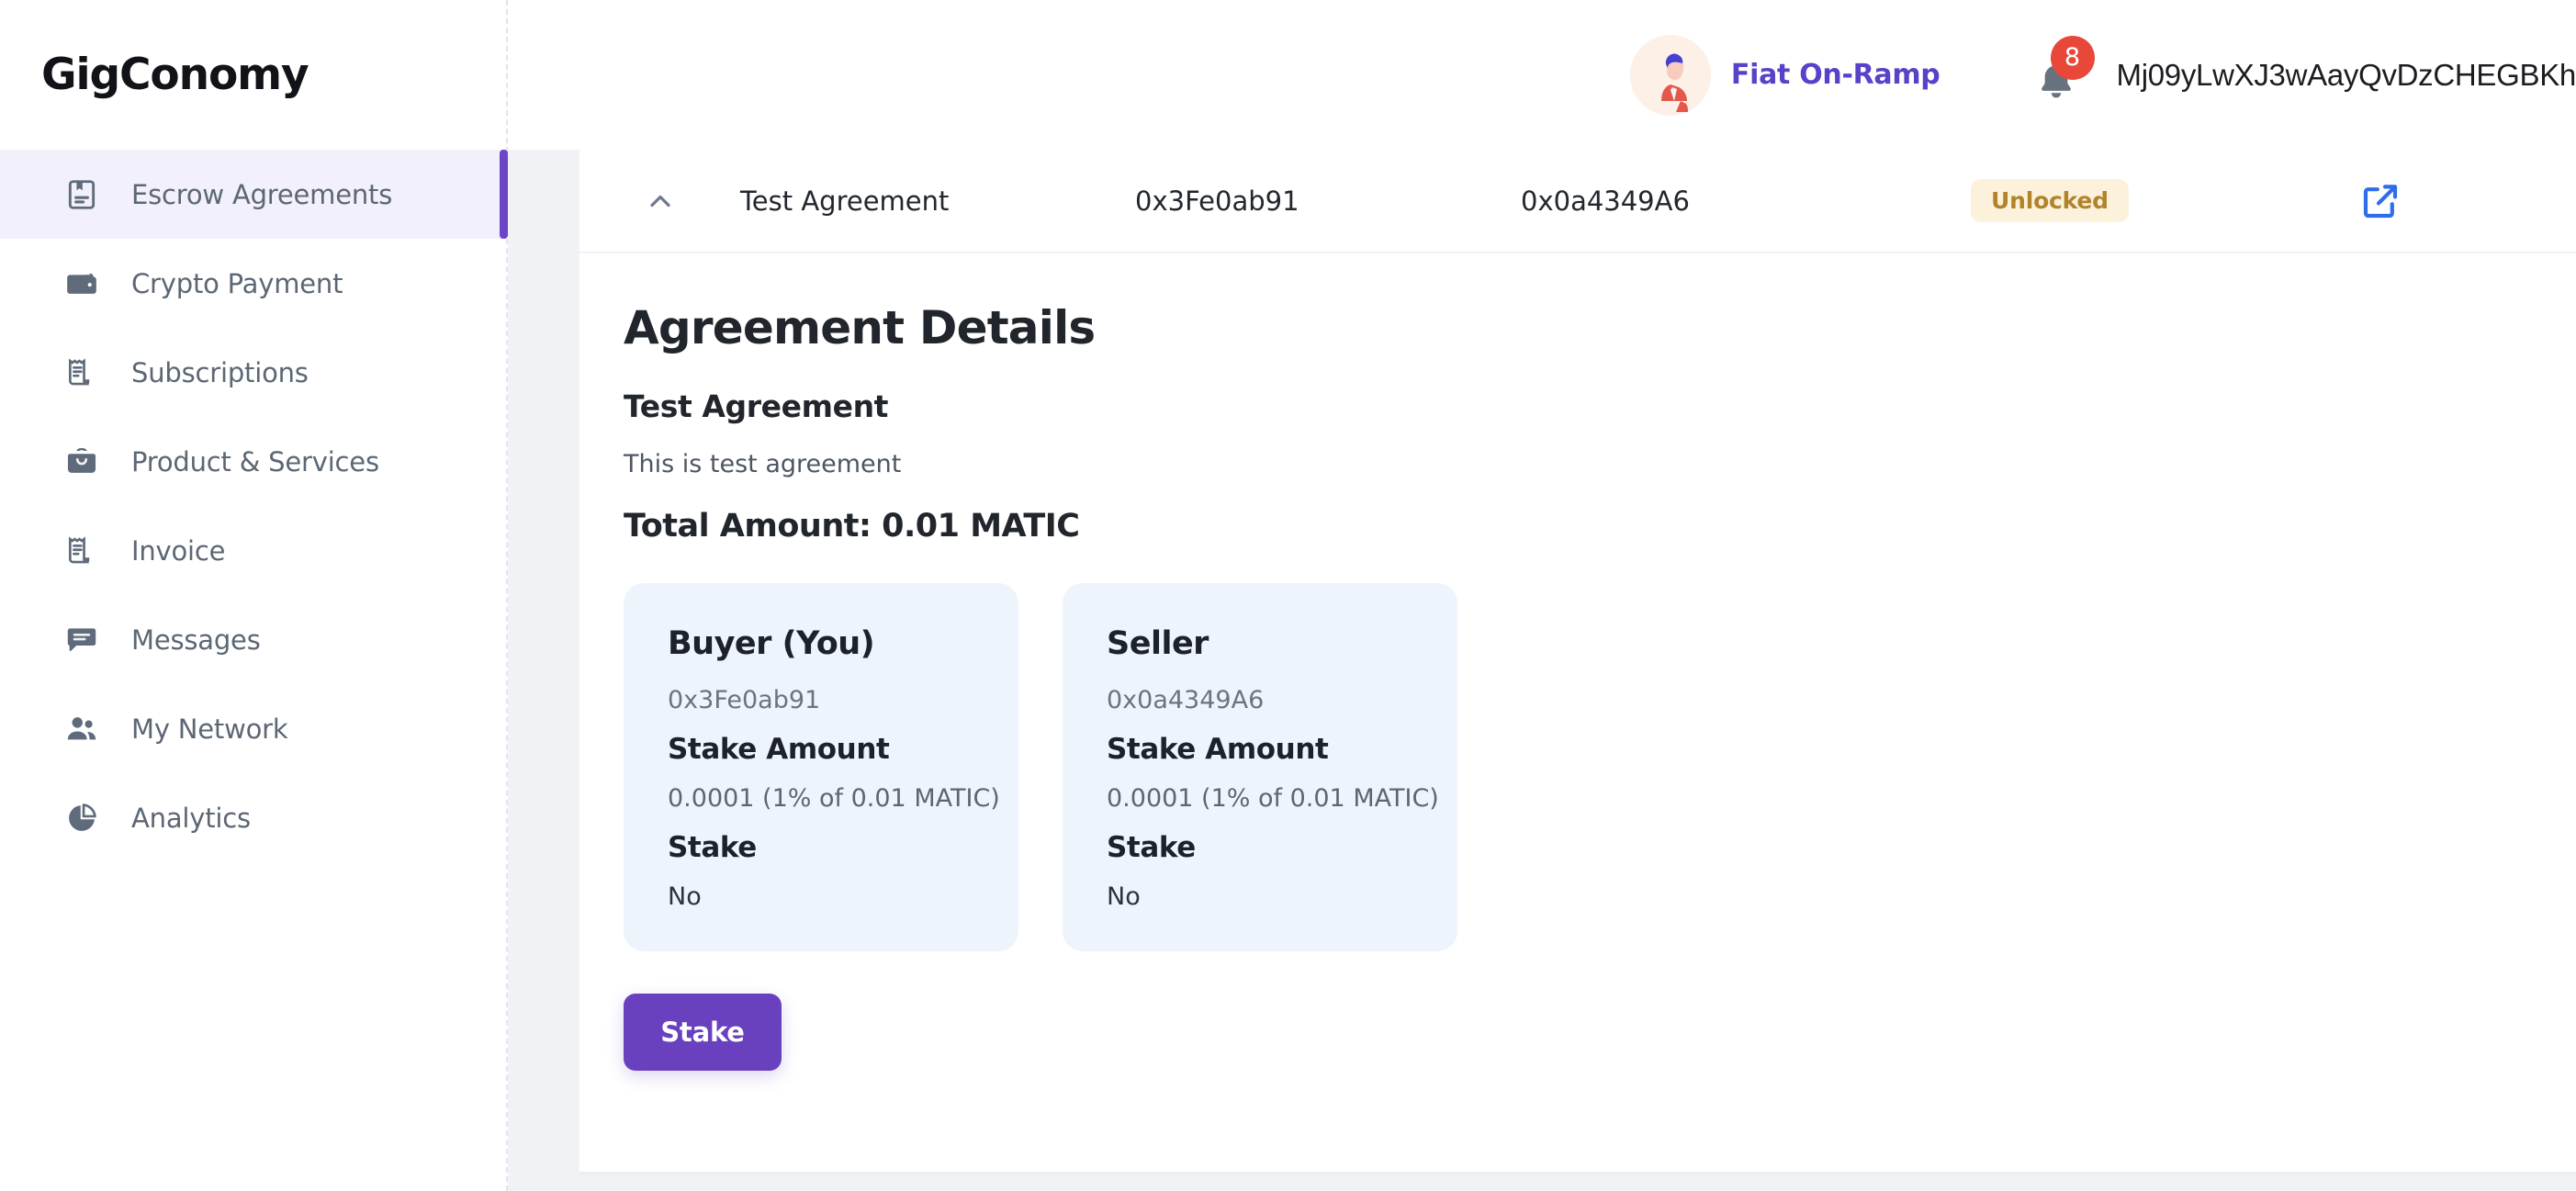 The image size is (2576, 1191). What do you see at coordinates (81, 640) in the screenshot?
I see `chat-bubble-icon` at bounding box center [81, 640].